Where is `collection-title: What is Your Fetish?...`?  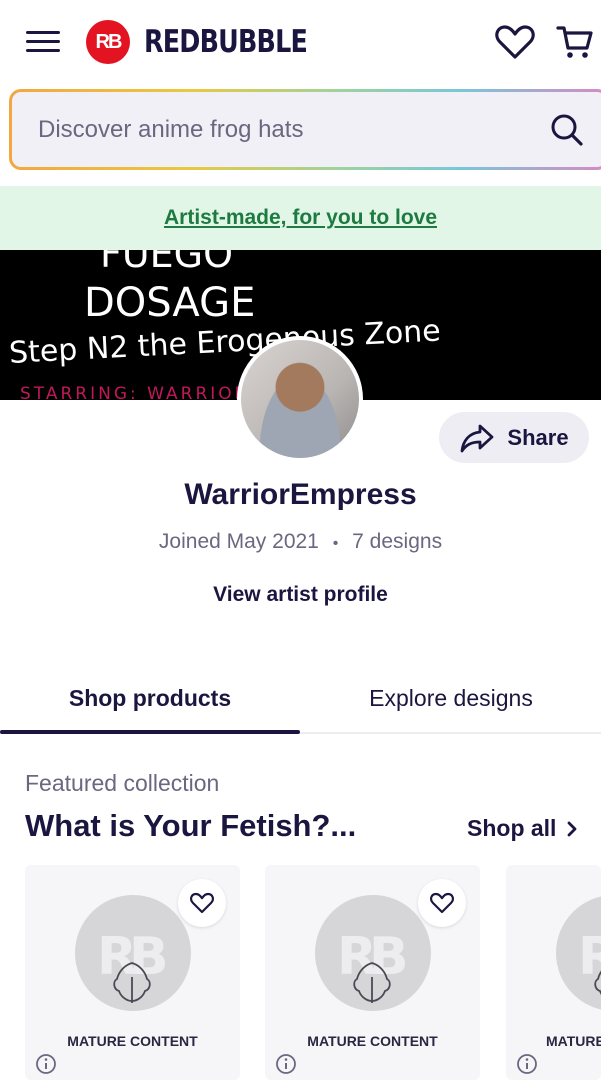 collection-title: What is Your Fetish?... is located at coordinates (190, 826).